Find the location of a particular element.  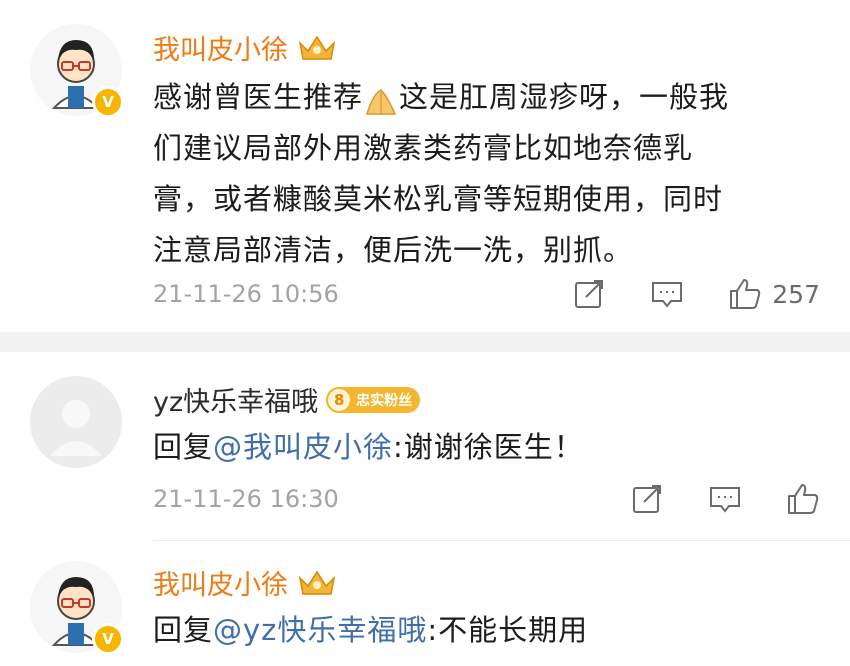

avatar is located at coordinates (76, 422).